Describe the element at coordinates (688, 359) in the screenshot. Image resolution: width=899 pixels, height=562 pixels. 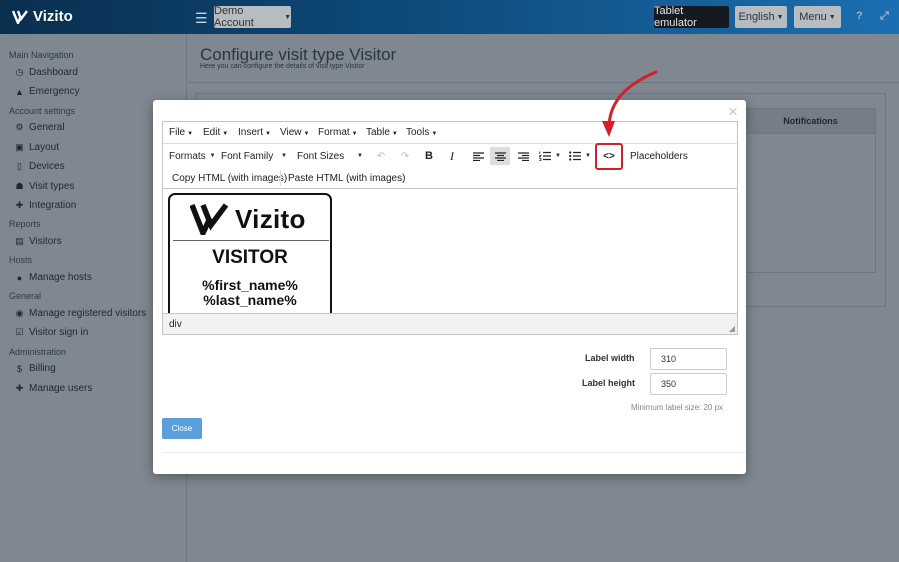
I see `label-width-input` at that location.